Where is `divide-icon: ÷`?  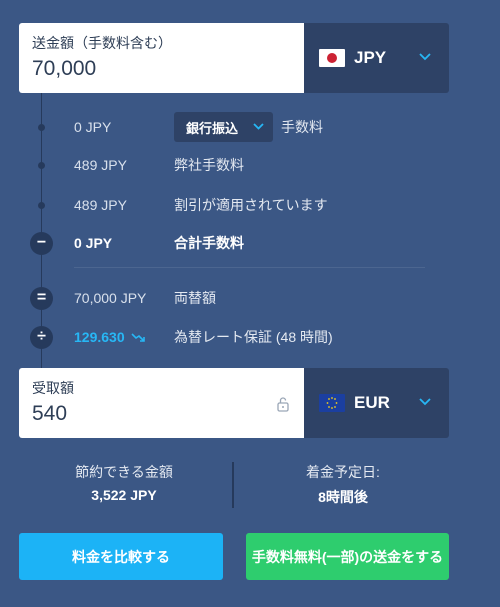 divide-icon: ÷ is located at coordinates (41, 337).